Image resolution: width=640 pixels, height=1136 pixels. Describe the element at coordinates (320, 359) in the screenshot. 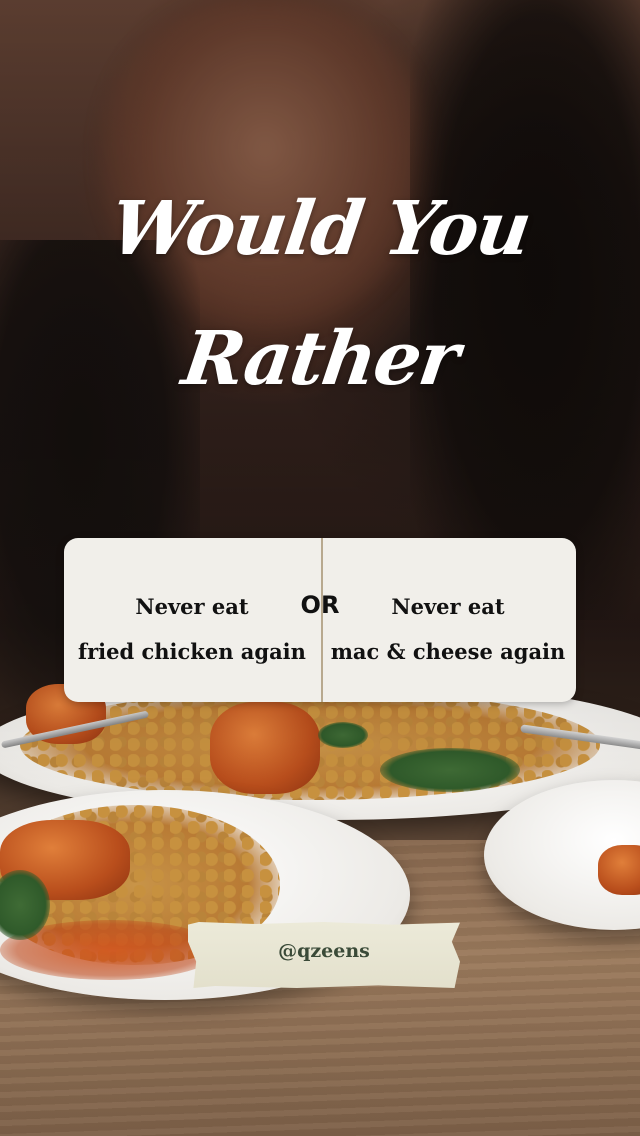

I see `title-line-2: Rather` at that location.